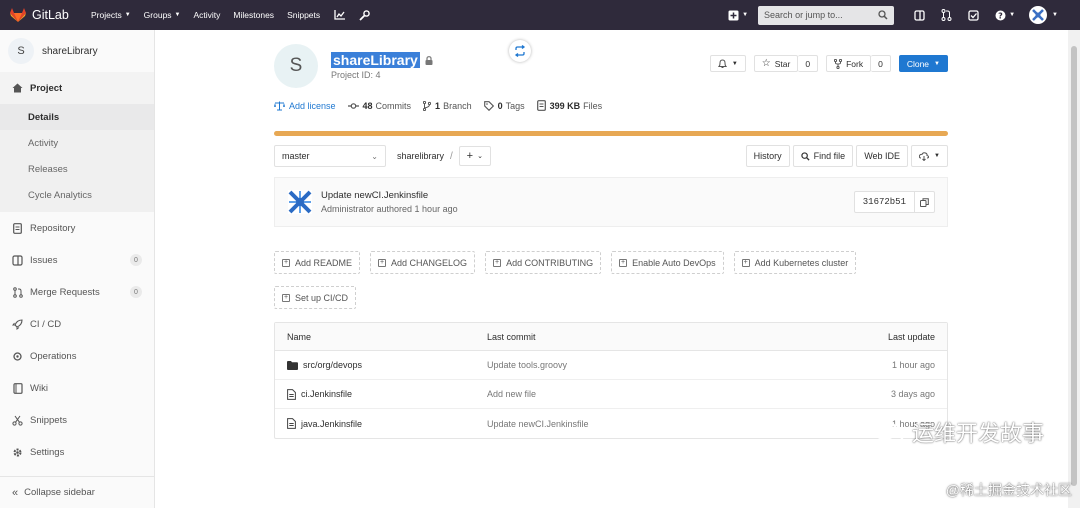 The image size is (1080, 508). Describe the element at coordinates (429, 61) in the screenshot. I see `lock-icon` at that location.